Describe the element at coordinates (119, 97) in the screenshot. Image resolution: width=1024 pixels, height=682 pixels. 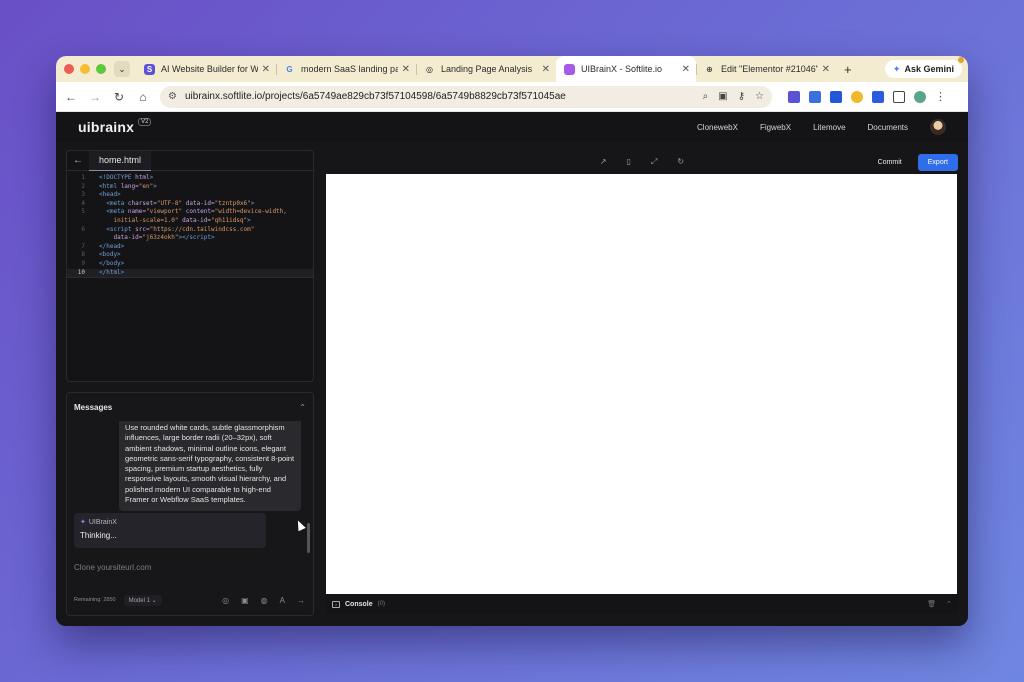
I see `reload-icon: ↻` at that location.